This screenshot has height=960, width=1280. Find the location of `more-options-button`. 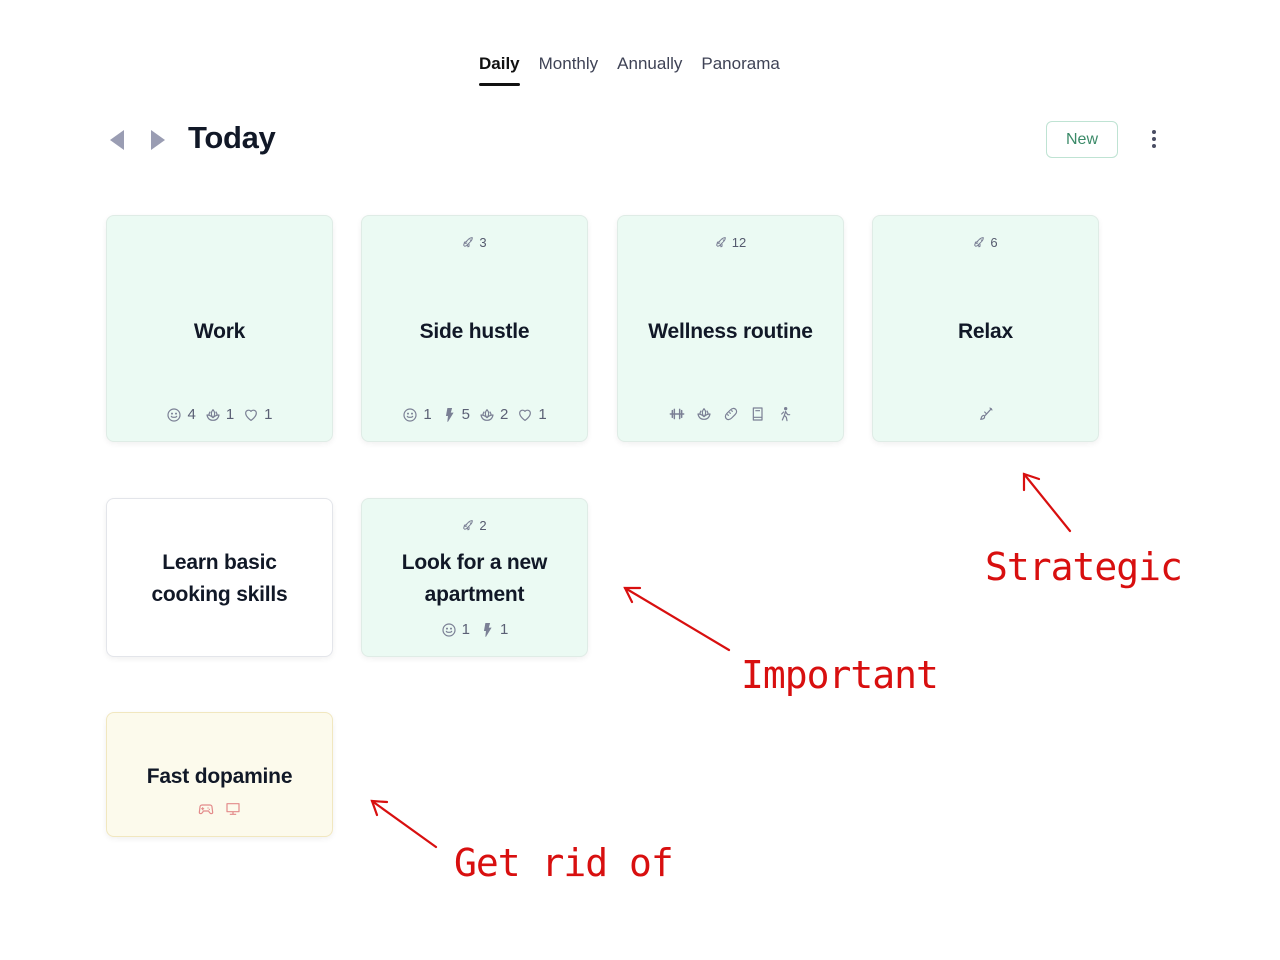

more-options-button is located at coordinates (1154, 139).